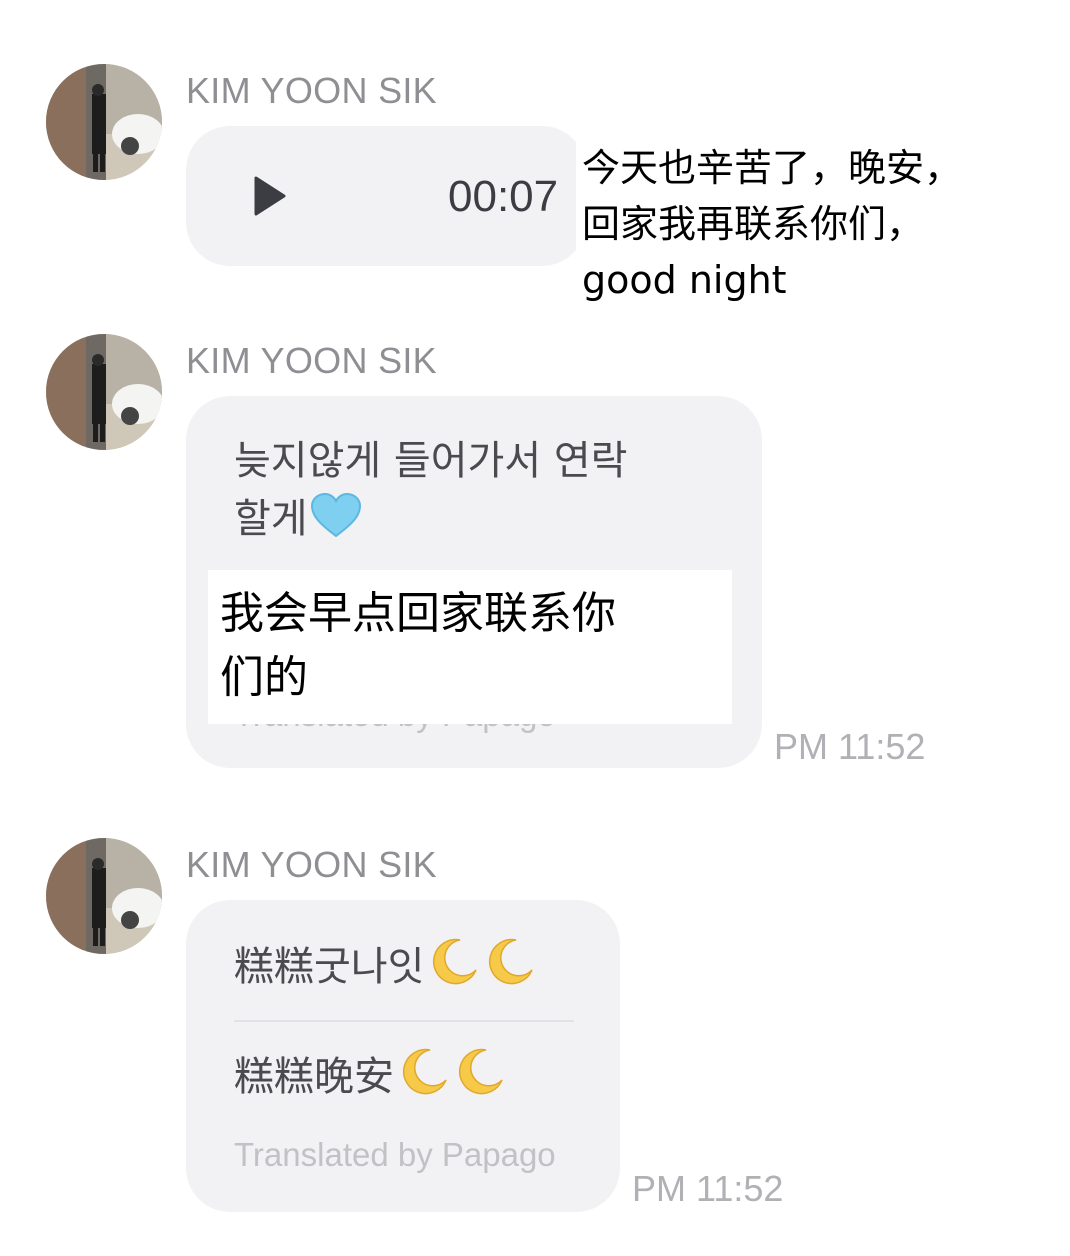 This screenshot has width=1070, height=1256. I want to click on overlay-line: 我会早点回家联系你, so click(418, 613).